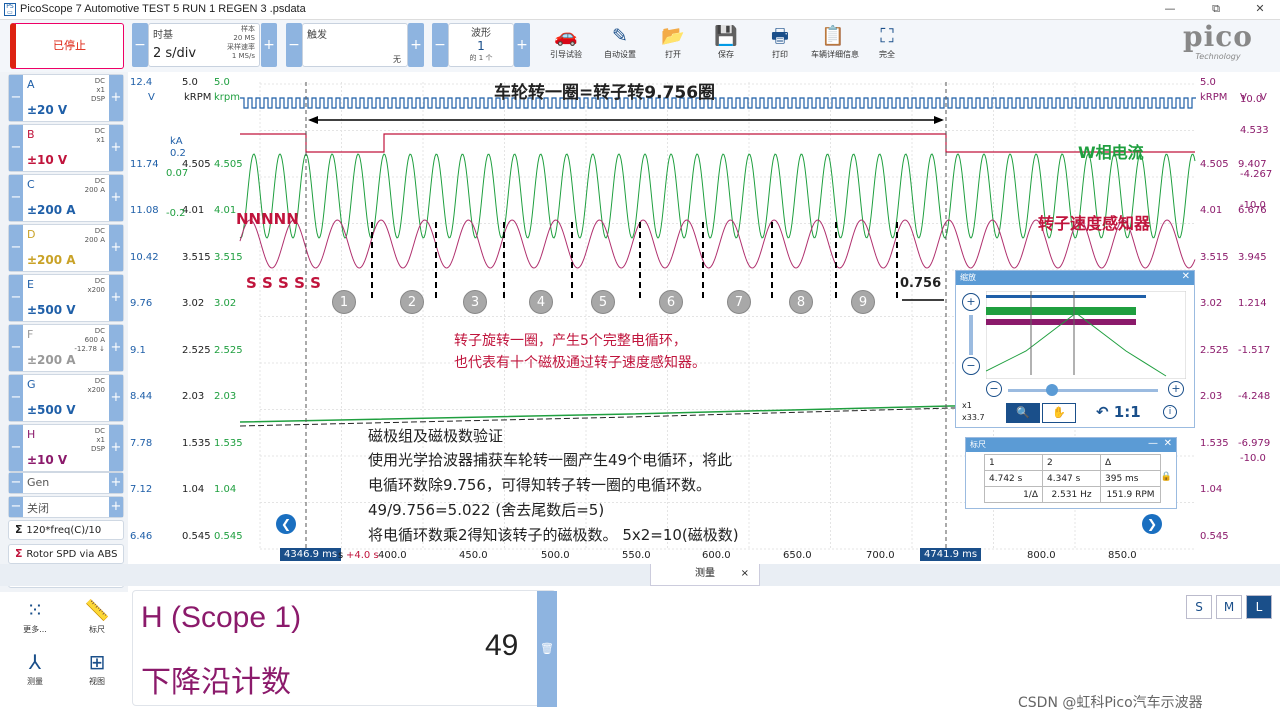  What do you see at coordinates (311, 554) in the screenshot?
I see `cursor-1-label: 4346.9 ms` at bounding box center [311, 554].